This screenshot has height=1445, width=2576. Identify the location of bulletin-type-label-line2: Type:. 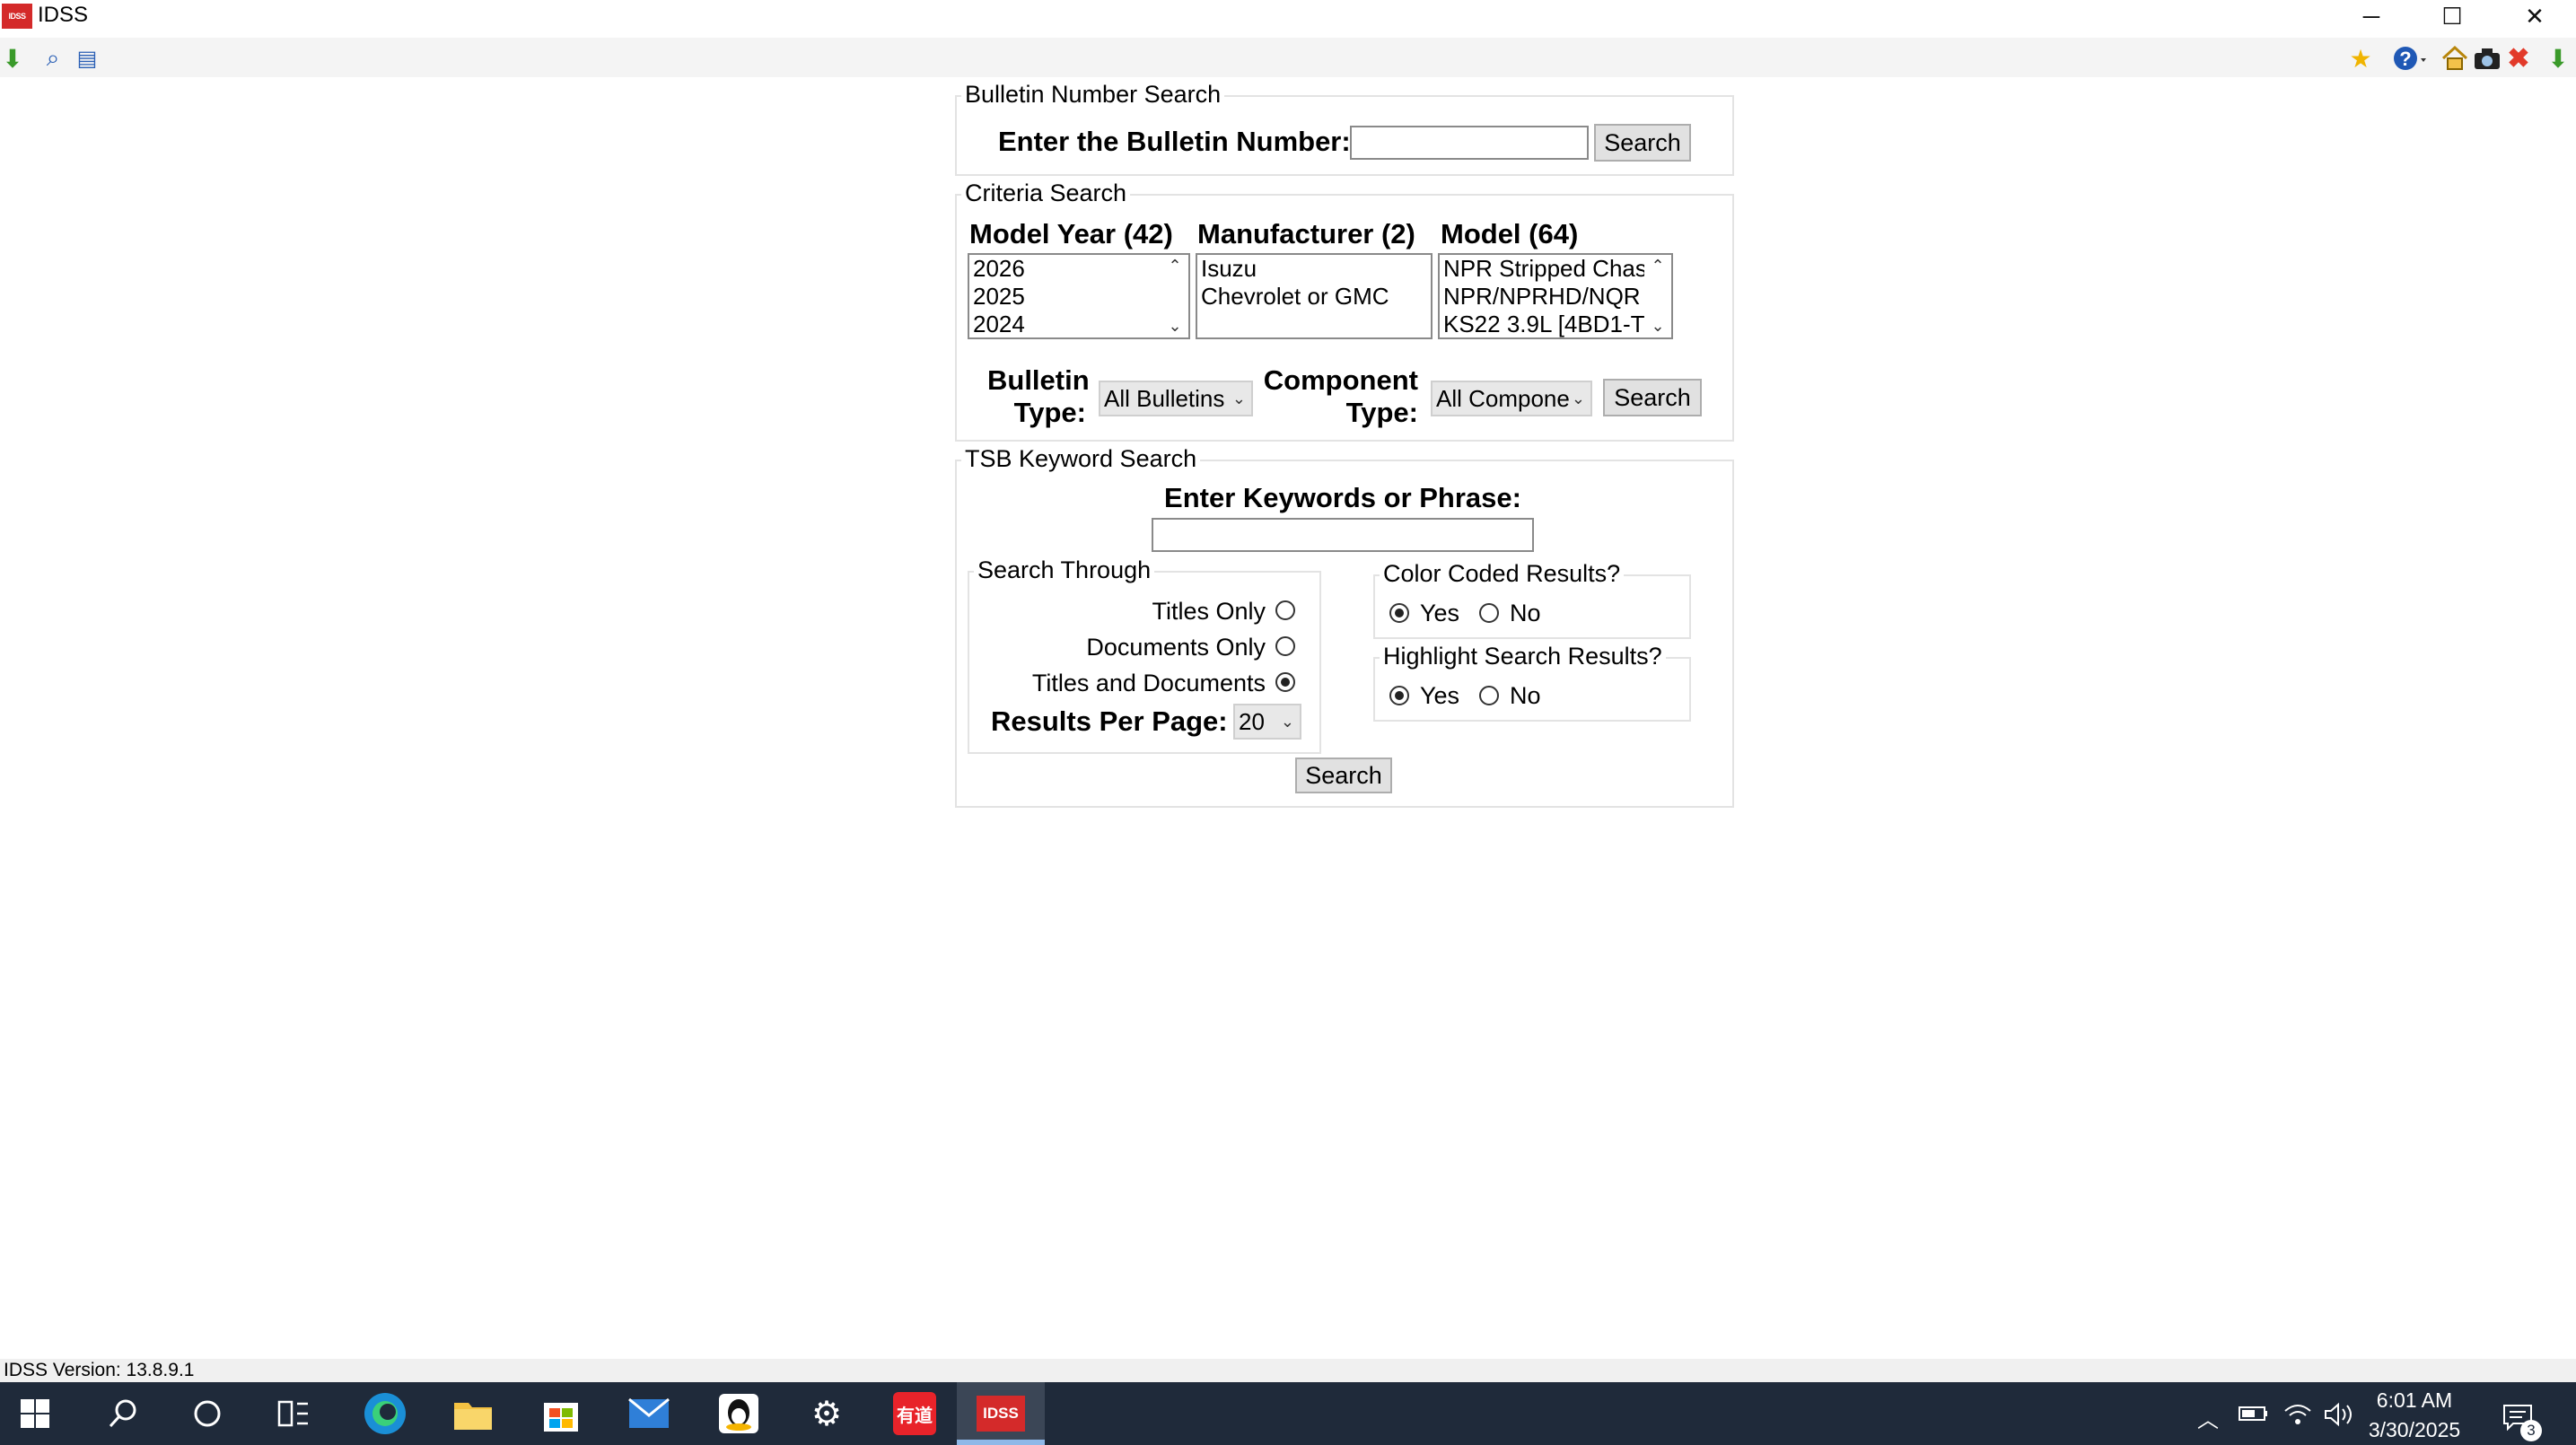
(1049, 412).